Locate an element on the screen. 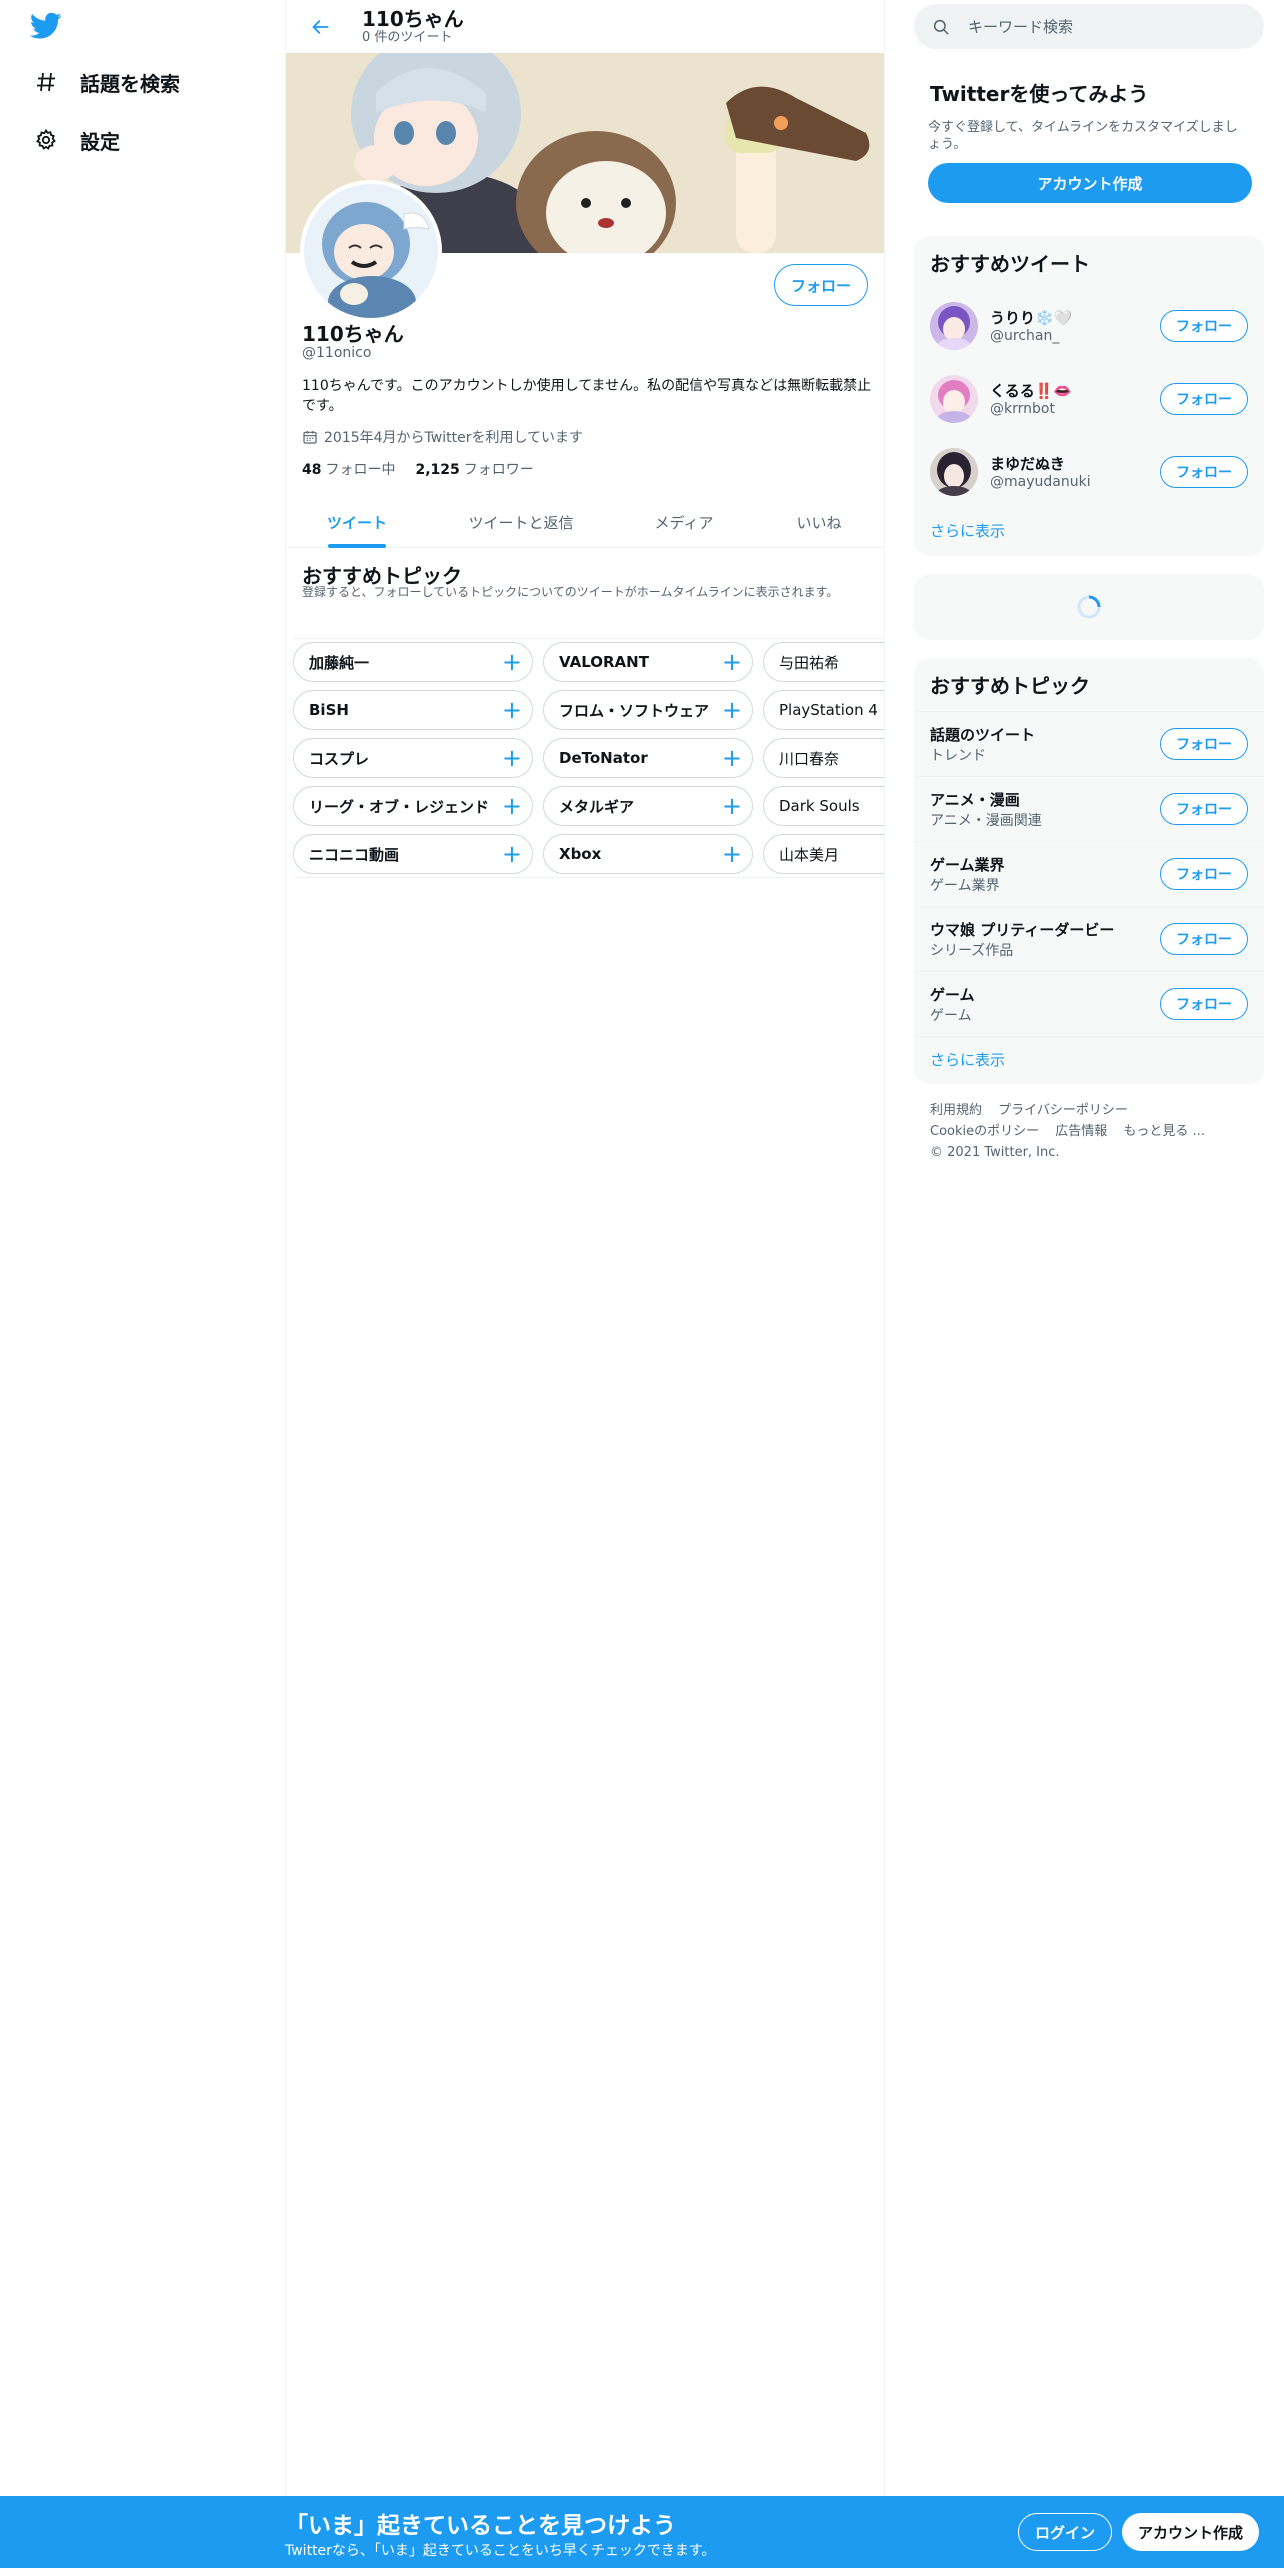 This screenshot has width=1284, height=2568. tab-tweets-replies: ツイートと返信 is located at coordinates (521, 522).